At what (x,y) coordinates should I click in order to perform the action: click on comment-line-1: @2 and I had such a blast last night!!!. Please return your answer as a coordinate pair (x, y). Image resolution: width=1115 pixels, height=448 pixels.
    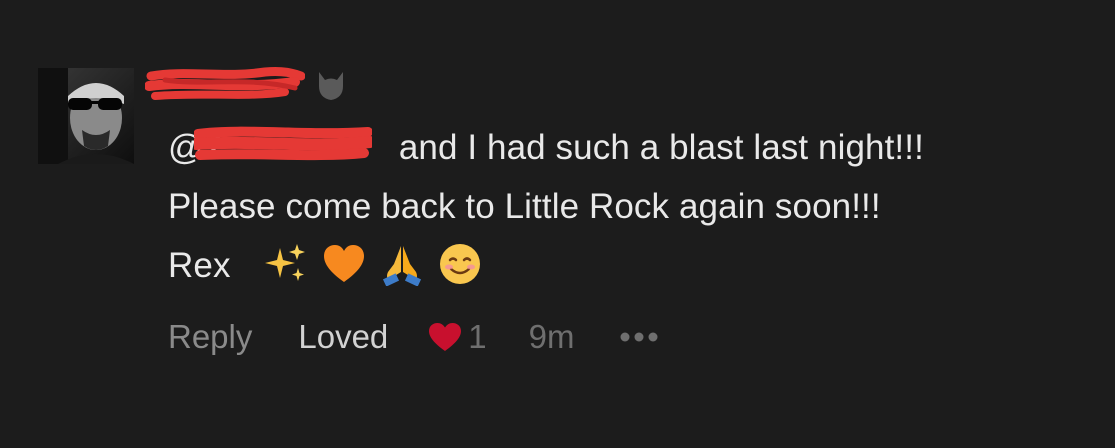
    Looking at the image, I should click on (618, 147).